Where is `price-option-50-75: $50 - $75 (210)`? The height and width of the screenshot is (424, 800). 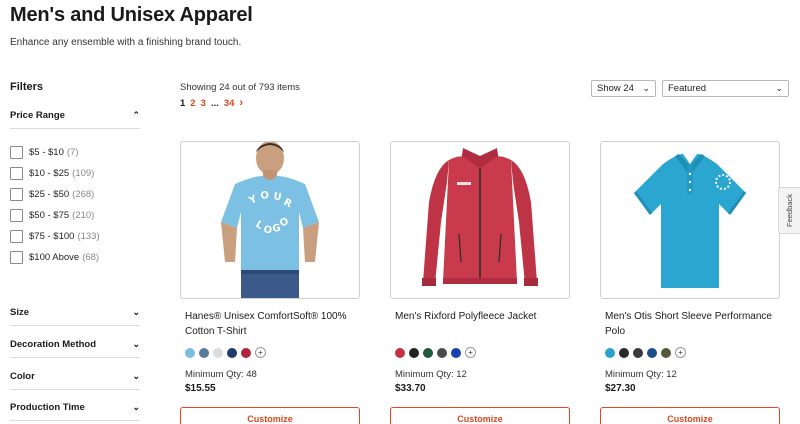
price-option-50-75: $50 - $75 (210) is located at coordinates (52, 215).